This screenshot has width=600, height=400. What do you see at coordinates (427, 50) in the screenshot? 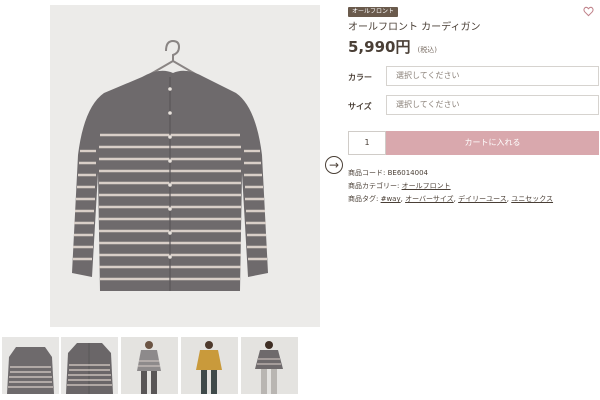
I see `tax-note: (税込)` at bounding box center [427, 50].